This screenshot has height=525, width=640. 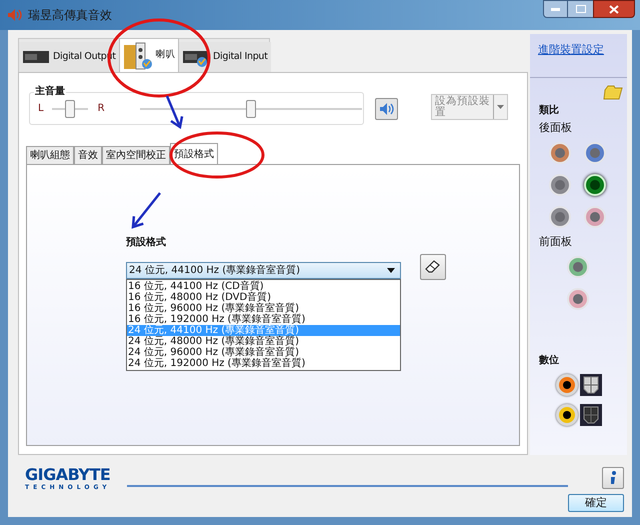 I want to click on window-title: 瑞昱高傳真音效, so click(x=70, y=15).